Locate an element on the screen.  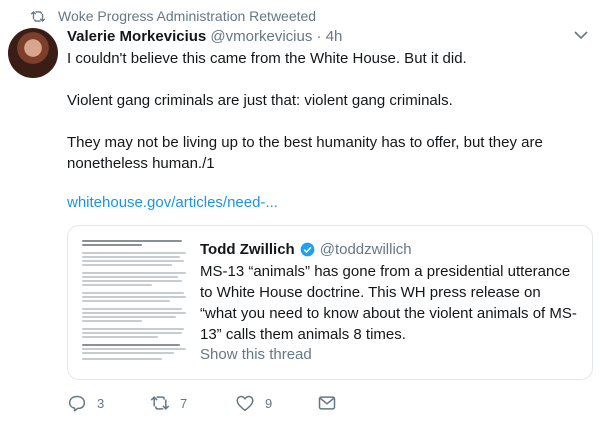
like-icon is located at coordinates (245, 403).